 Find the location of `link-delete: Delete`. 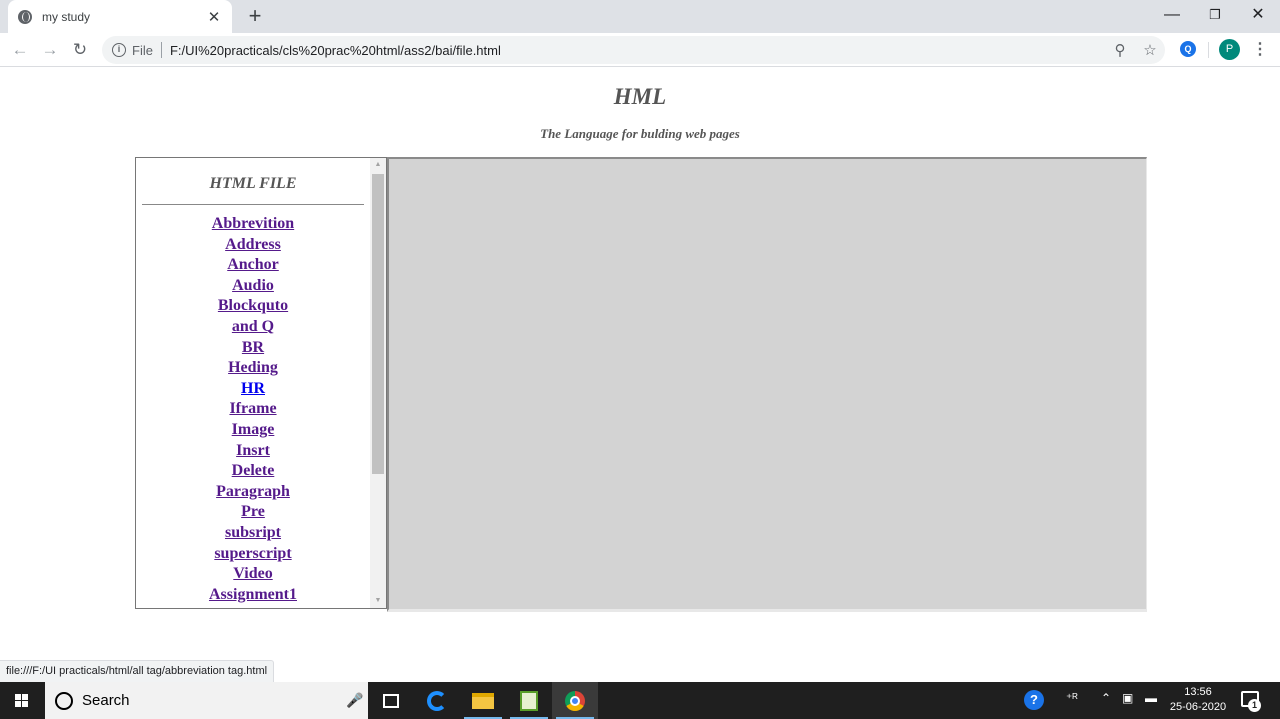

link-delete: Delete is located at coordinates (253, 470).